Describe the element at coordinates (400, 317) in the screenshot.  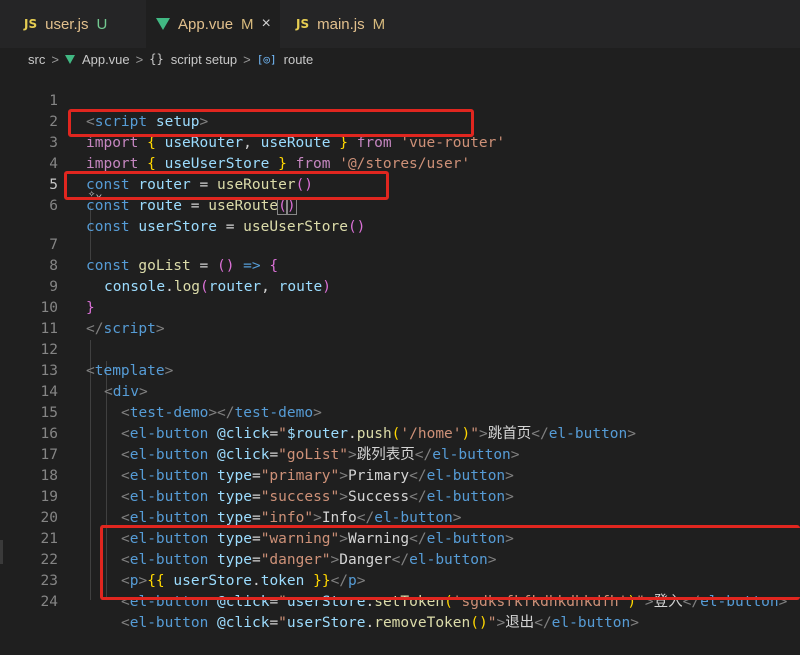
I see `code-line: 11` at that location.